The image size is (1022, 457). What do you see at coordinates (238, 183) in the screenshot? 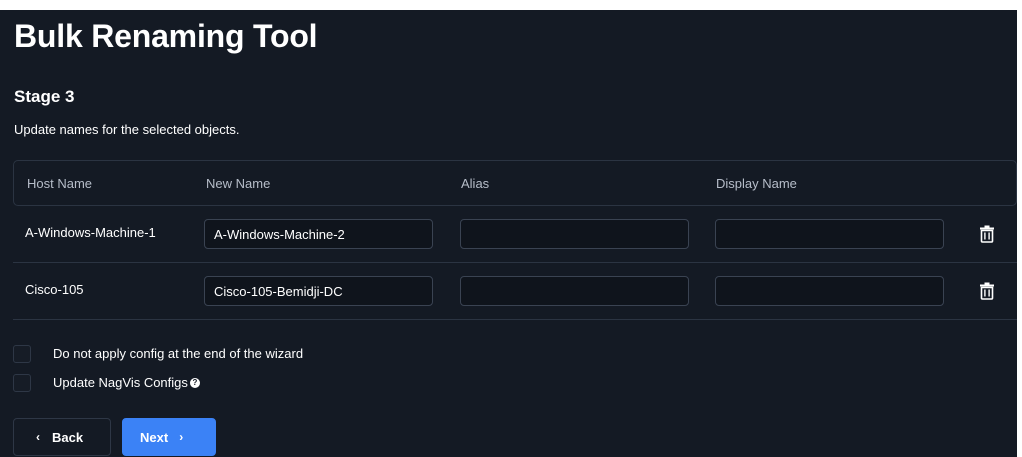
I see `header-new-name: New Name` at bounding box center [238, 183].